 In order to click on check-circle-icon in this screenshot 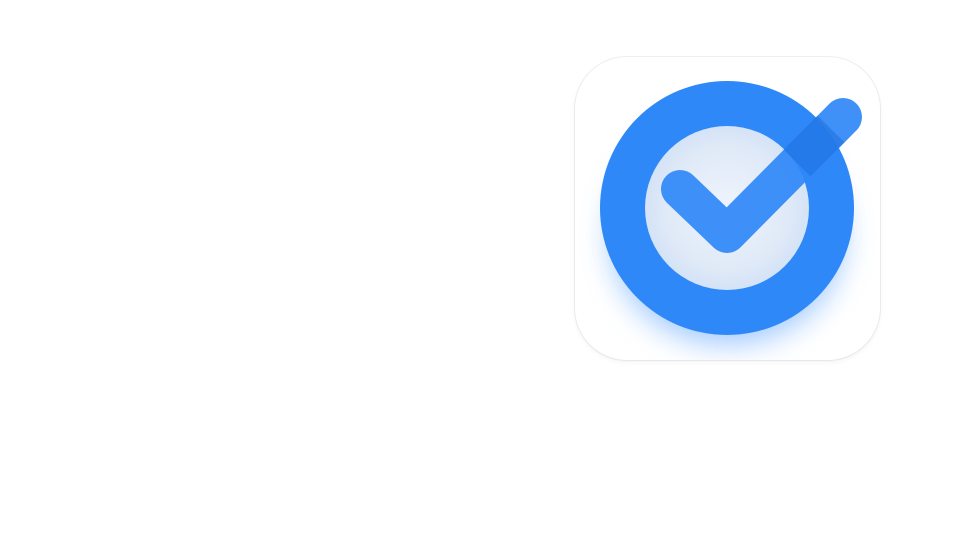, I will do `click(731, 213)`.